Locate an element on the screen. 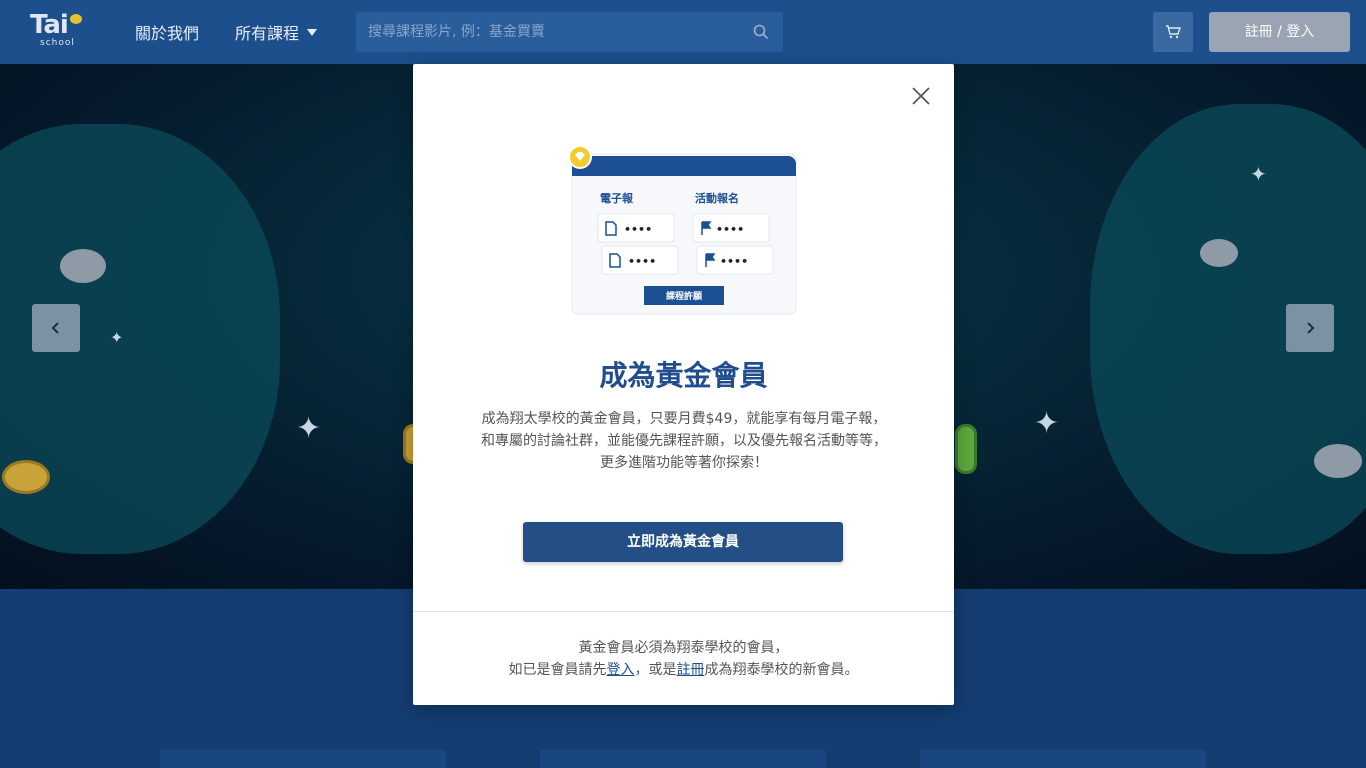 The width and height of the screenshot is (1366, 768). logo-subtext: school is located at coordinates (57, 43).